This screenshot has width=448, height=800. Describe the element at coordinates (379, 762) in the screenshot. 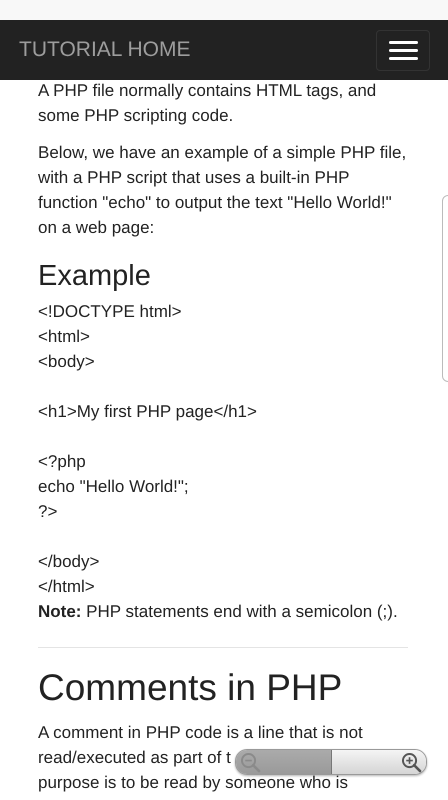

I see `zoom-in-button` at that location.